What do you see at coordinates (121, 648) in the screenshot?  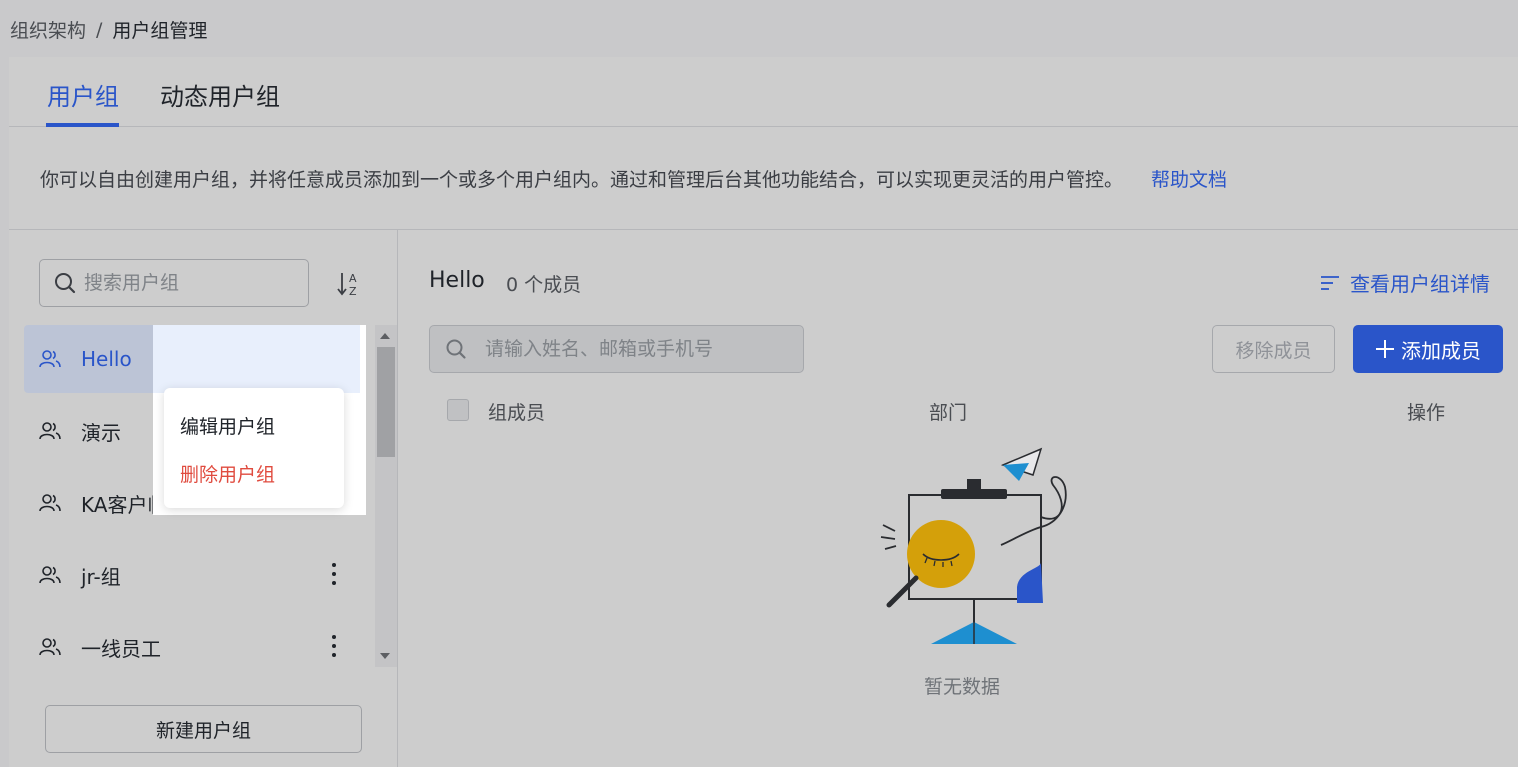 I see `group-item-label: 一线员工` at bounding box center [121, 648].